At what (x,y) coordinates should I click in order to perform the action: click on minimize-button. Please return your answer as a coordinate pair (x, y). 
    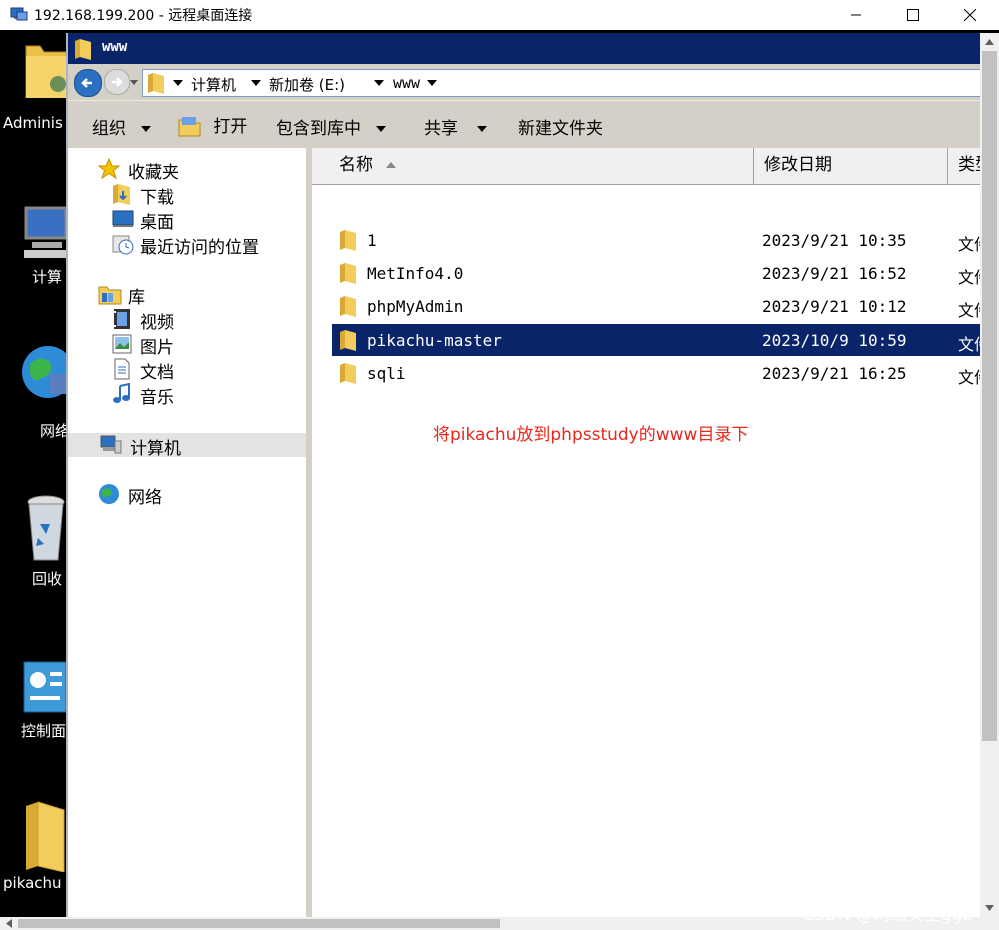
    Looking at the image, I should click on (856, 15).